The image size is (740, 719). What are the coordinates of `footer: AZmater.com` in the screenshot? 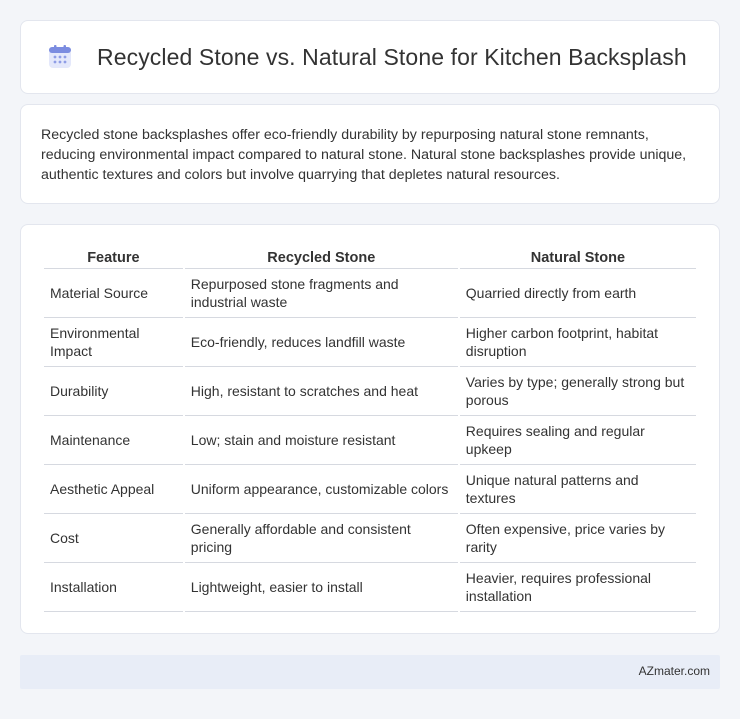 It's located at (370, 672).